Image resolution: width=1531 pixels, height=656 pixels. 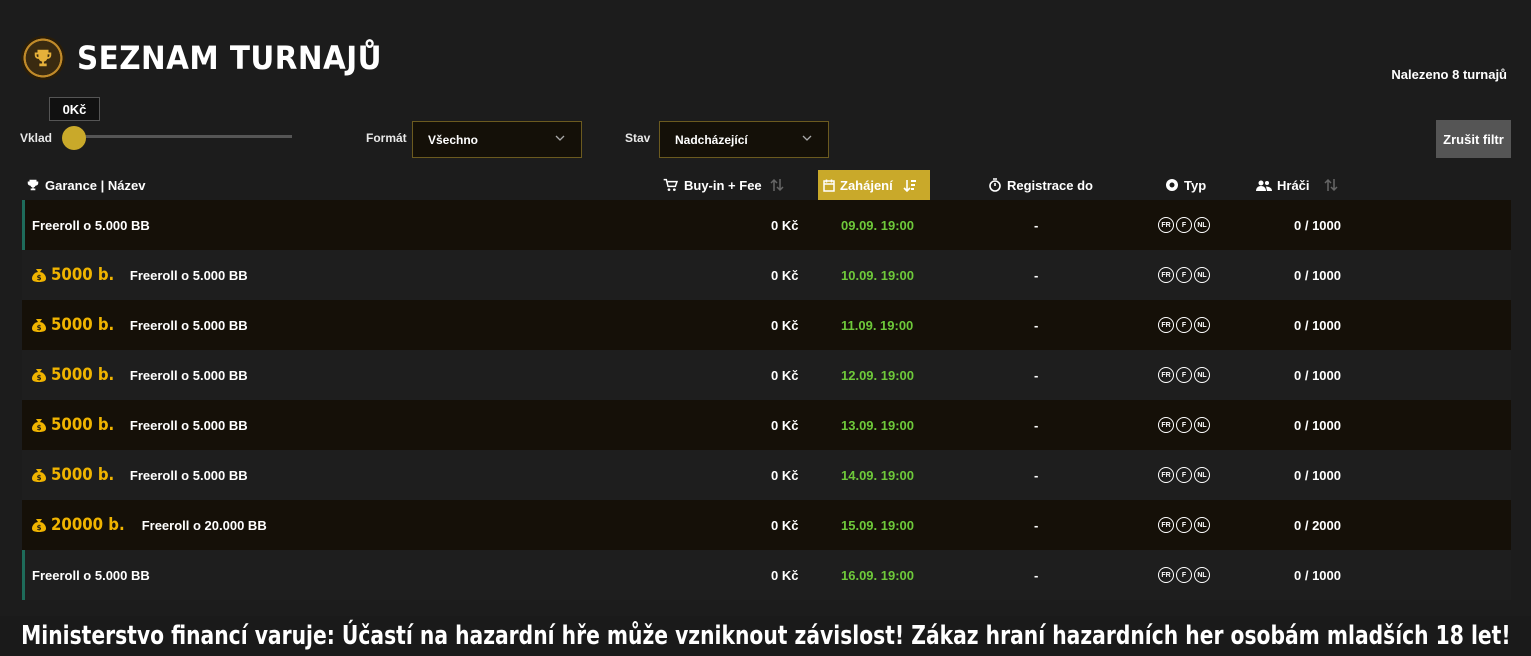 I want to click on column-header-registration: Registrace do, so click(x=1040, y=185).